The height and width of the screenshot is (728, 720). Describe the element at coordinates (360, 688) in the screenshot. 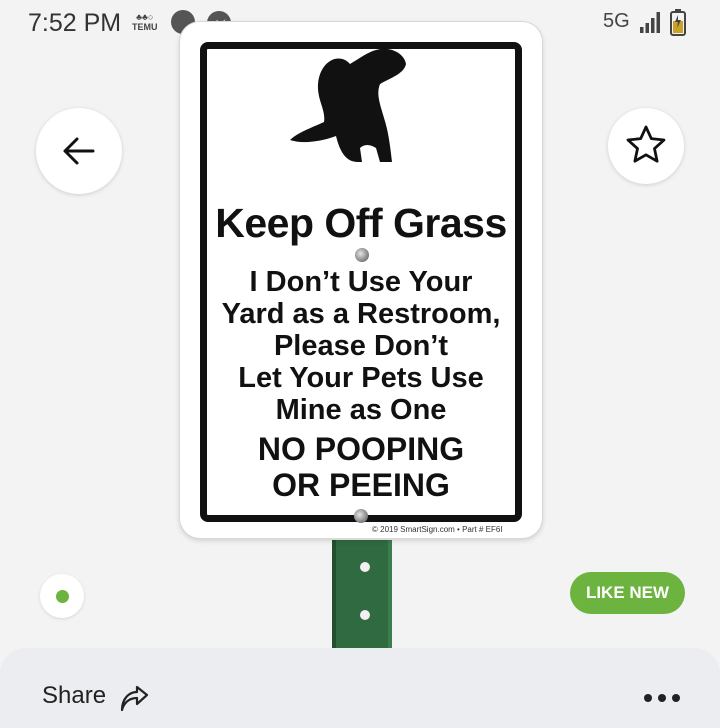

I see `bottom-sheet: Share` at that location.